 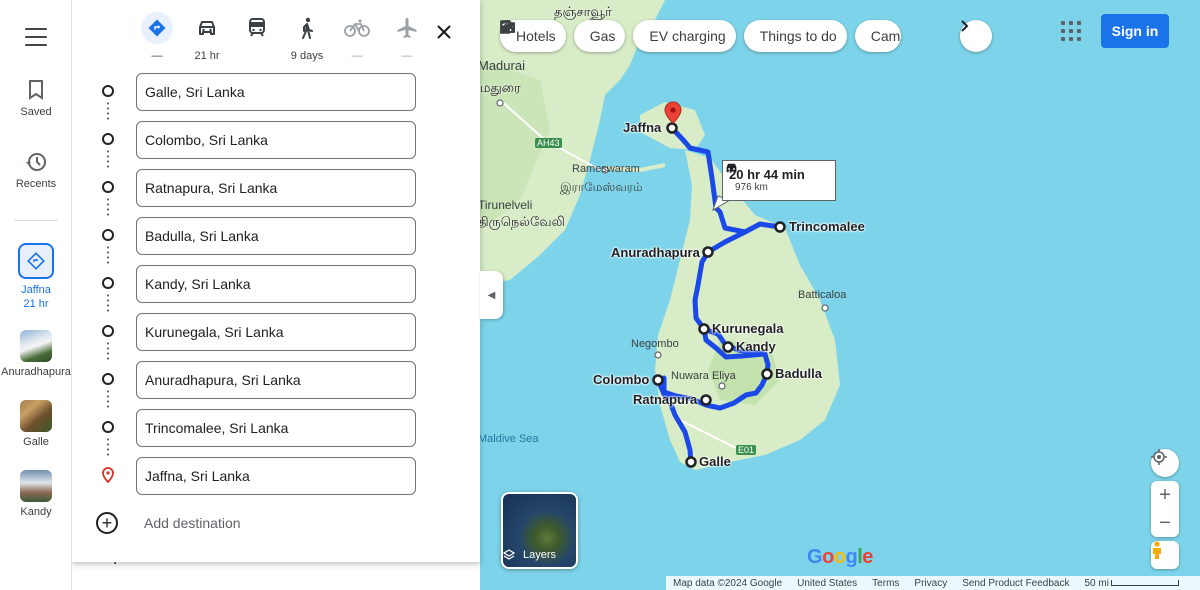 What do you see at coordinates (708, 252) in the screenshot?
I see `marker-anuradhapura` at bounding box center [708, 252].